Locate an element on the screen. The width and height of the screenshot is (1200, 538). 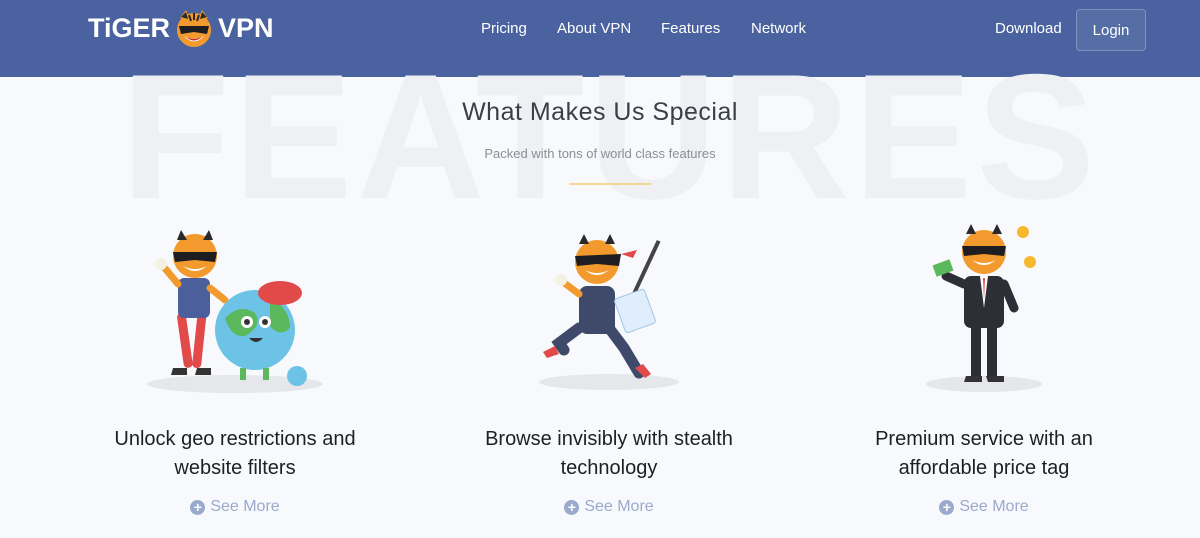
businessman-tiger-illustration is located at coordinates (984, 308).